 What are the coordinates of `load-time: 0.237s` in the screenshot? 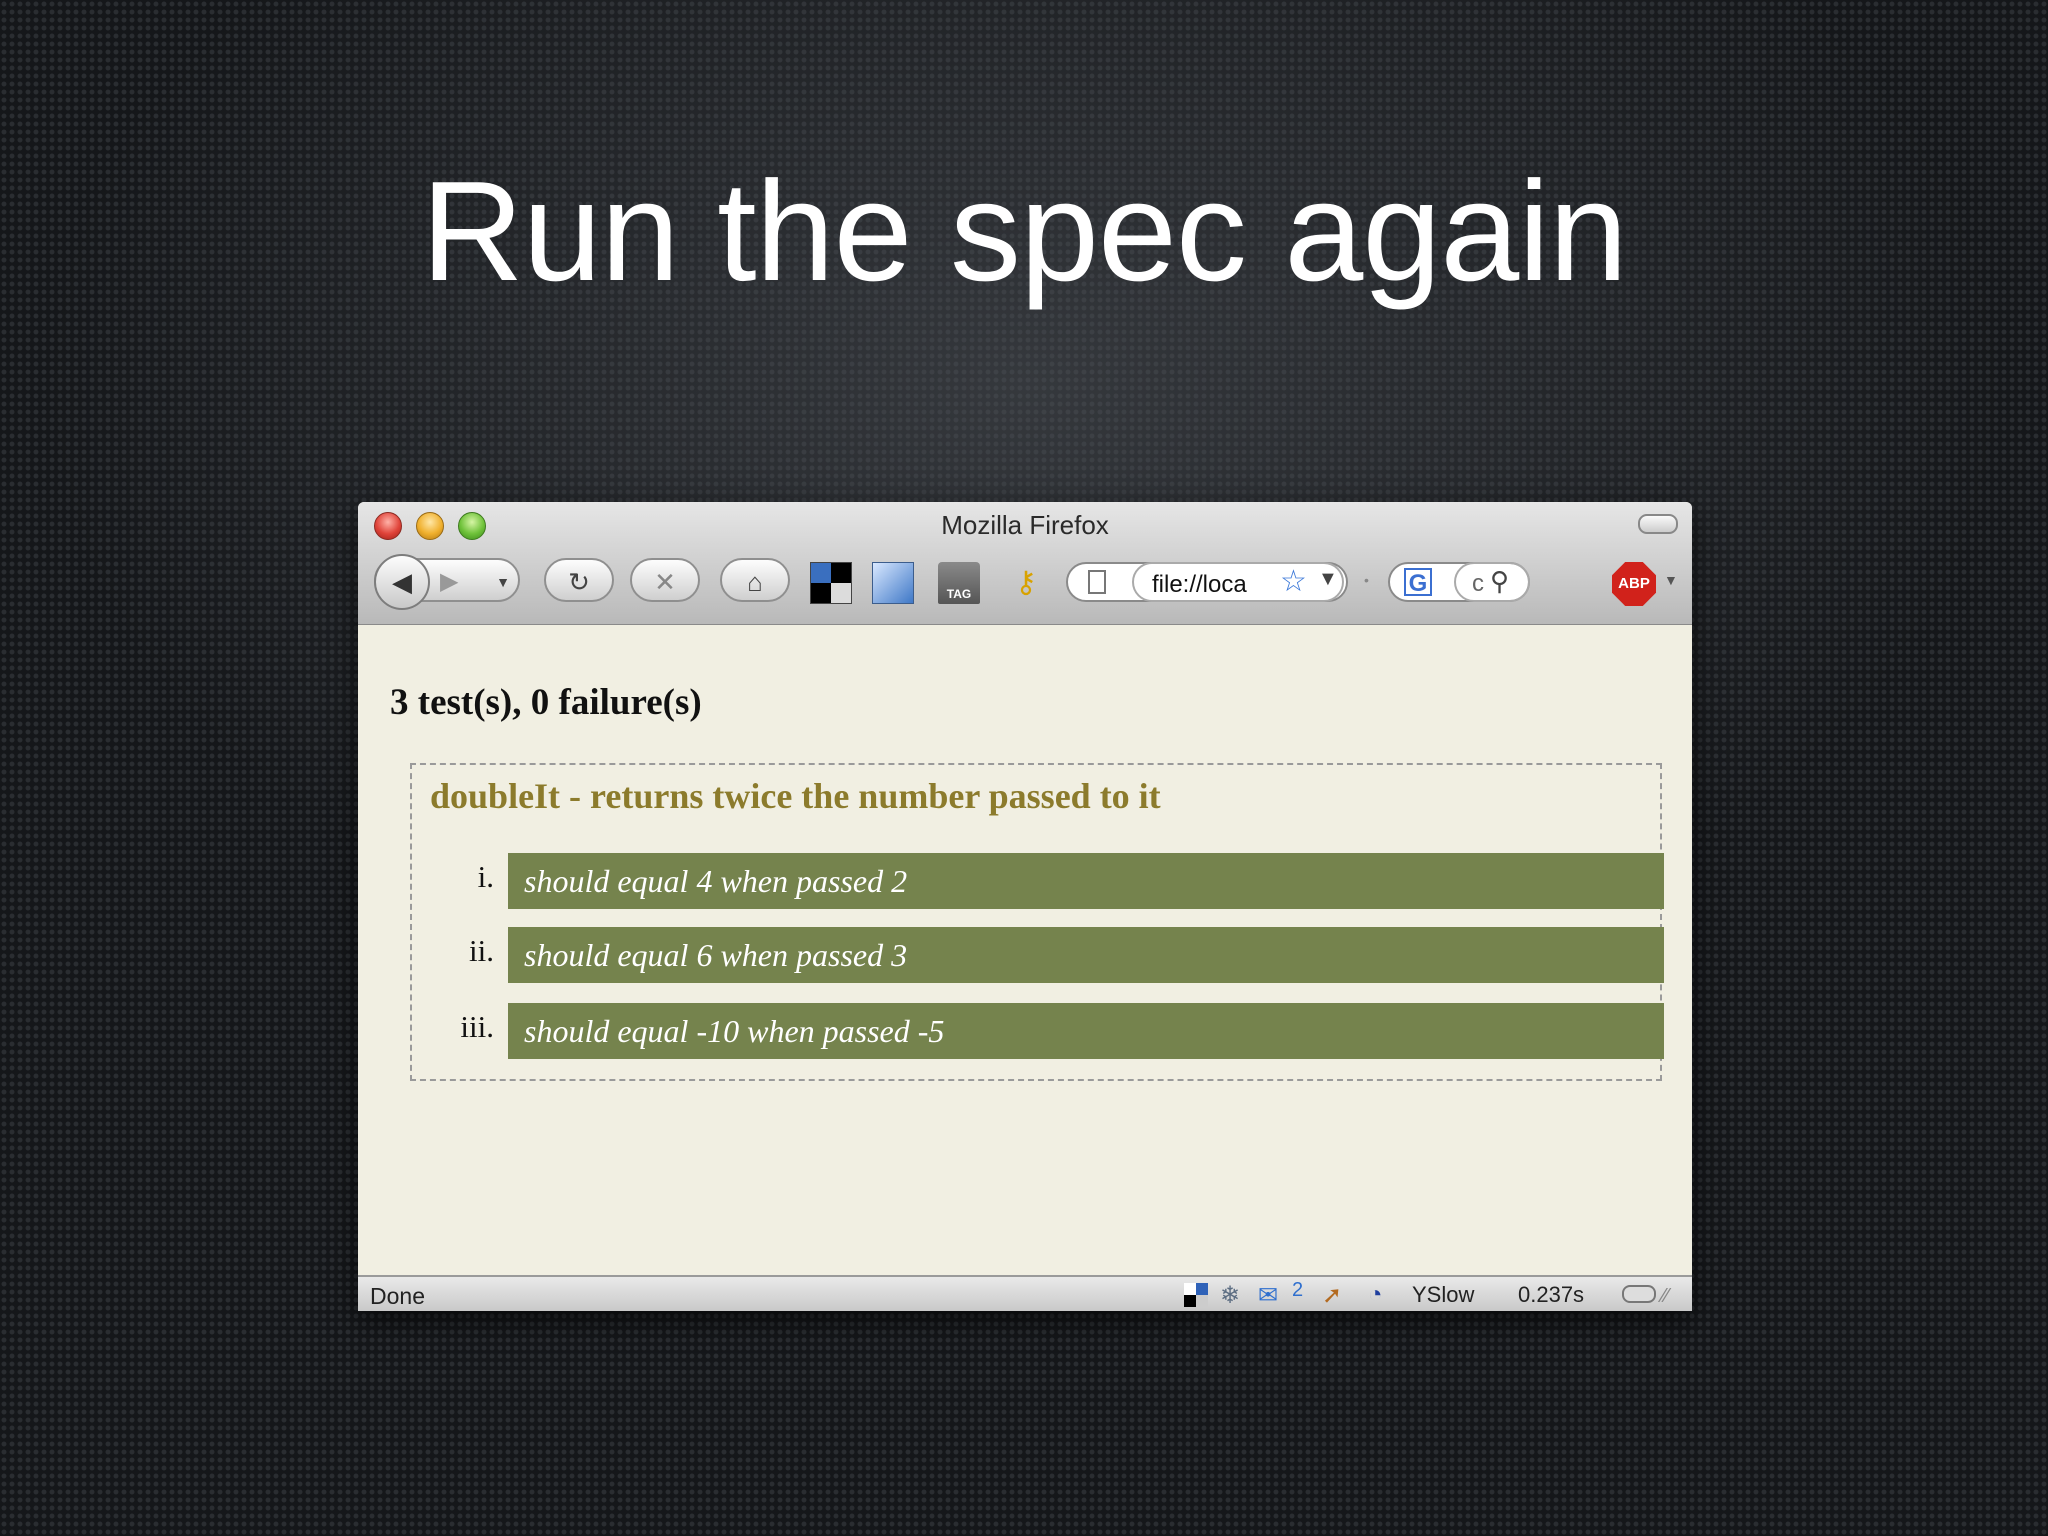 It's located at (1551, 1294).